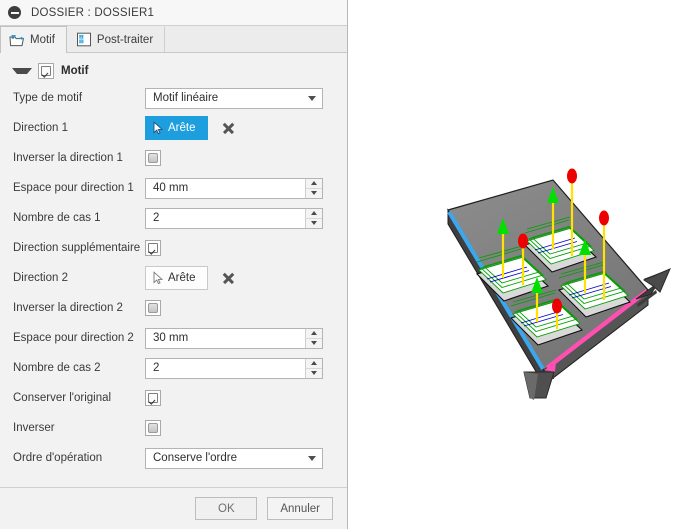 This screenshot has width=678, height=529. Describe the element at coordinates (73, 338) in the screenshot. I see `spacing-2-label: Espace pour direction 2` at that location.